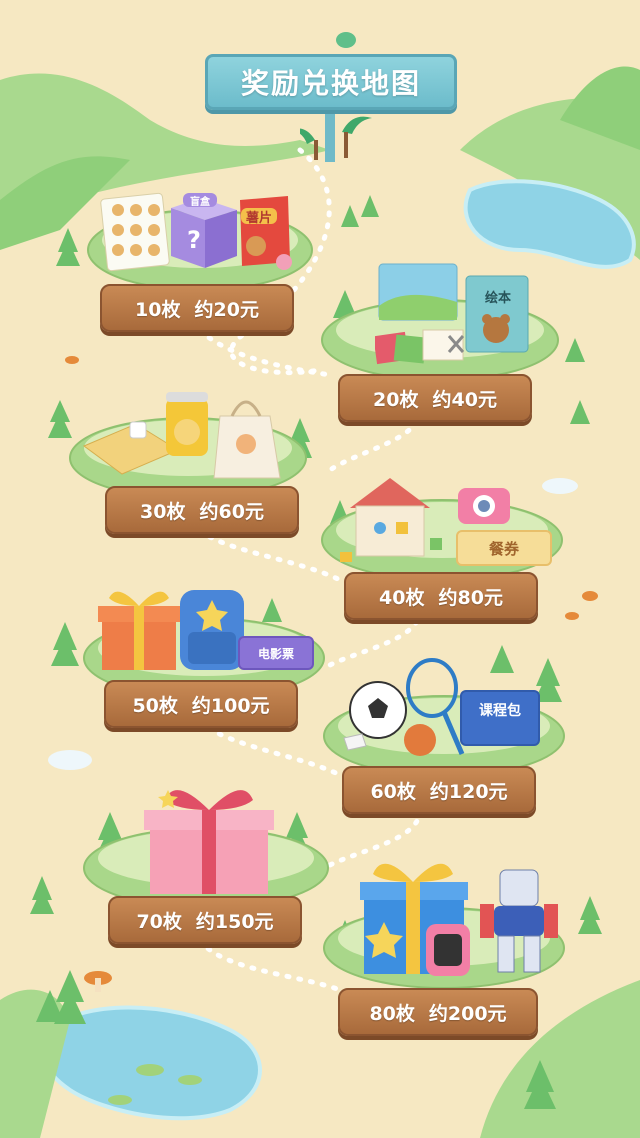  I want to click on course-pack-label: 课程包, so click(500, 718).